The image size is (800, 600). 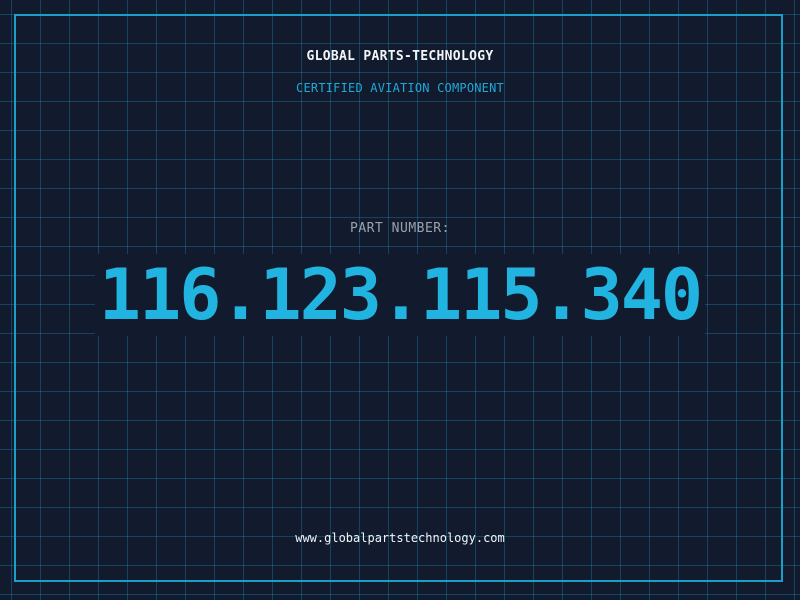 I want to click on part-number-display: 116.123.115.340, so click(x=400, y=295).